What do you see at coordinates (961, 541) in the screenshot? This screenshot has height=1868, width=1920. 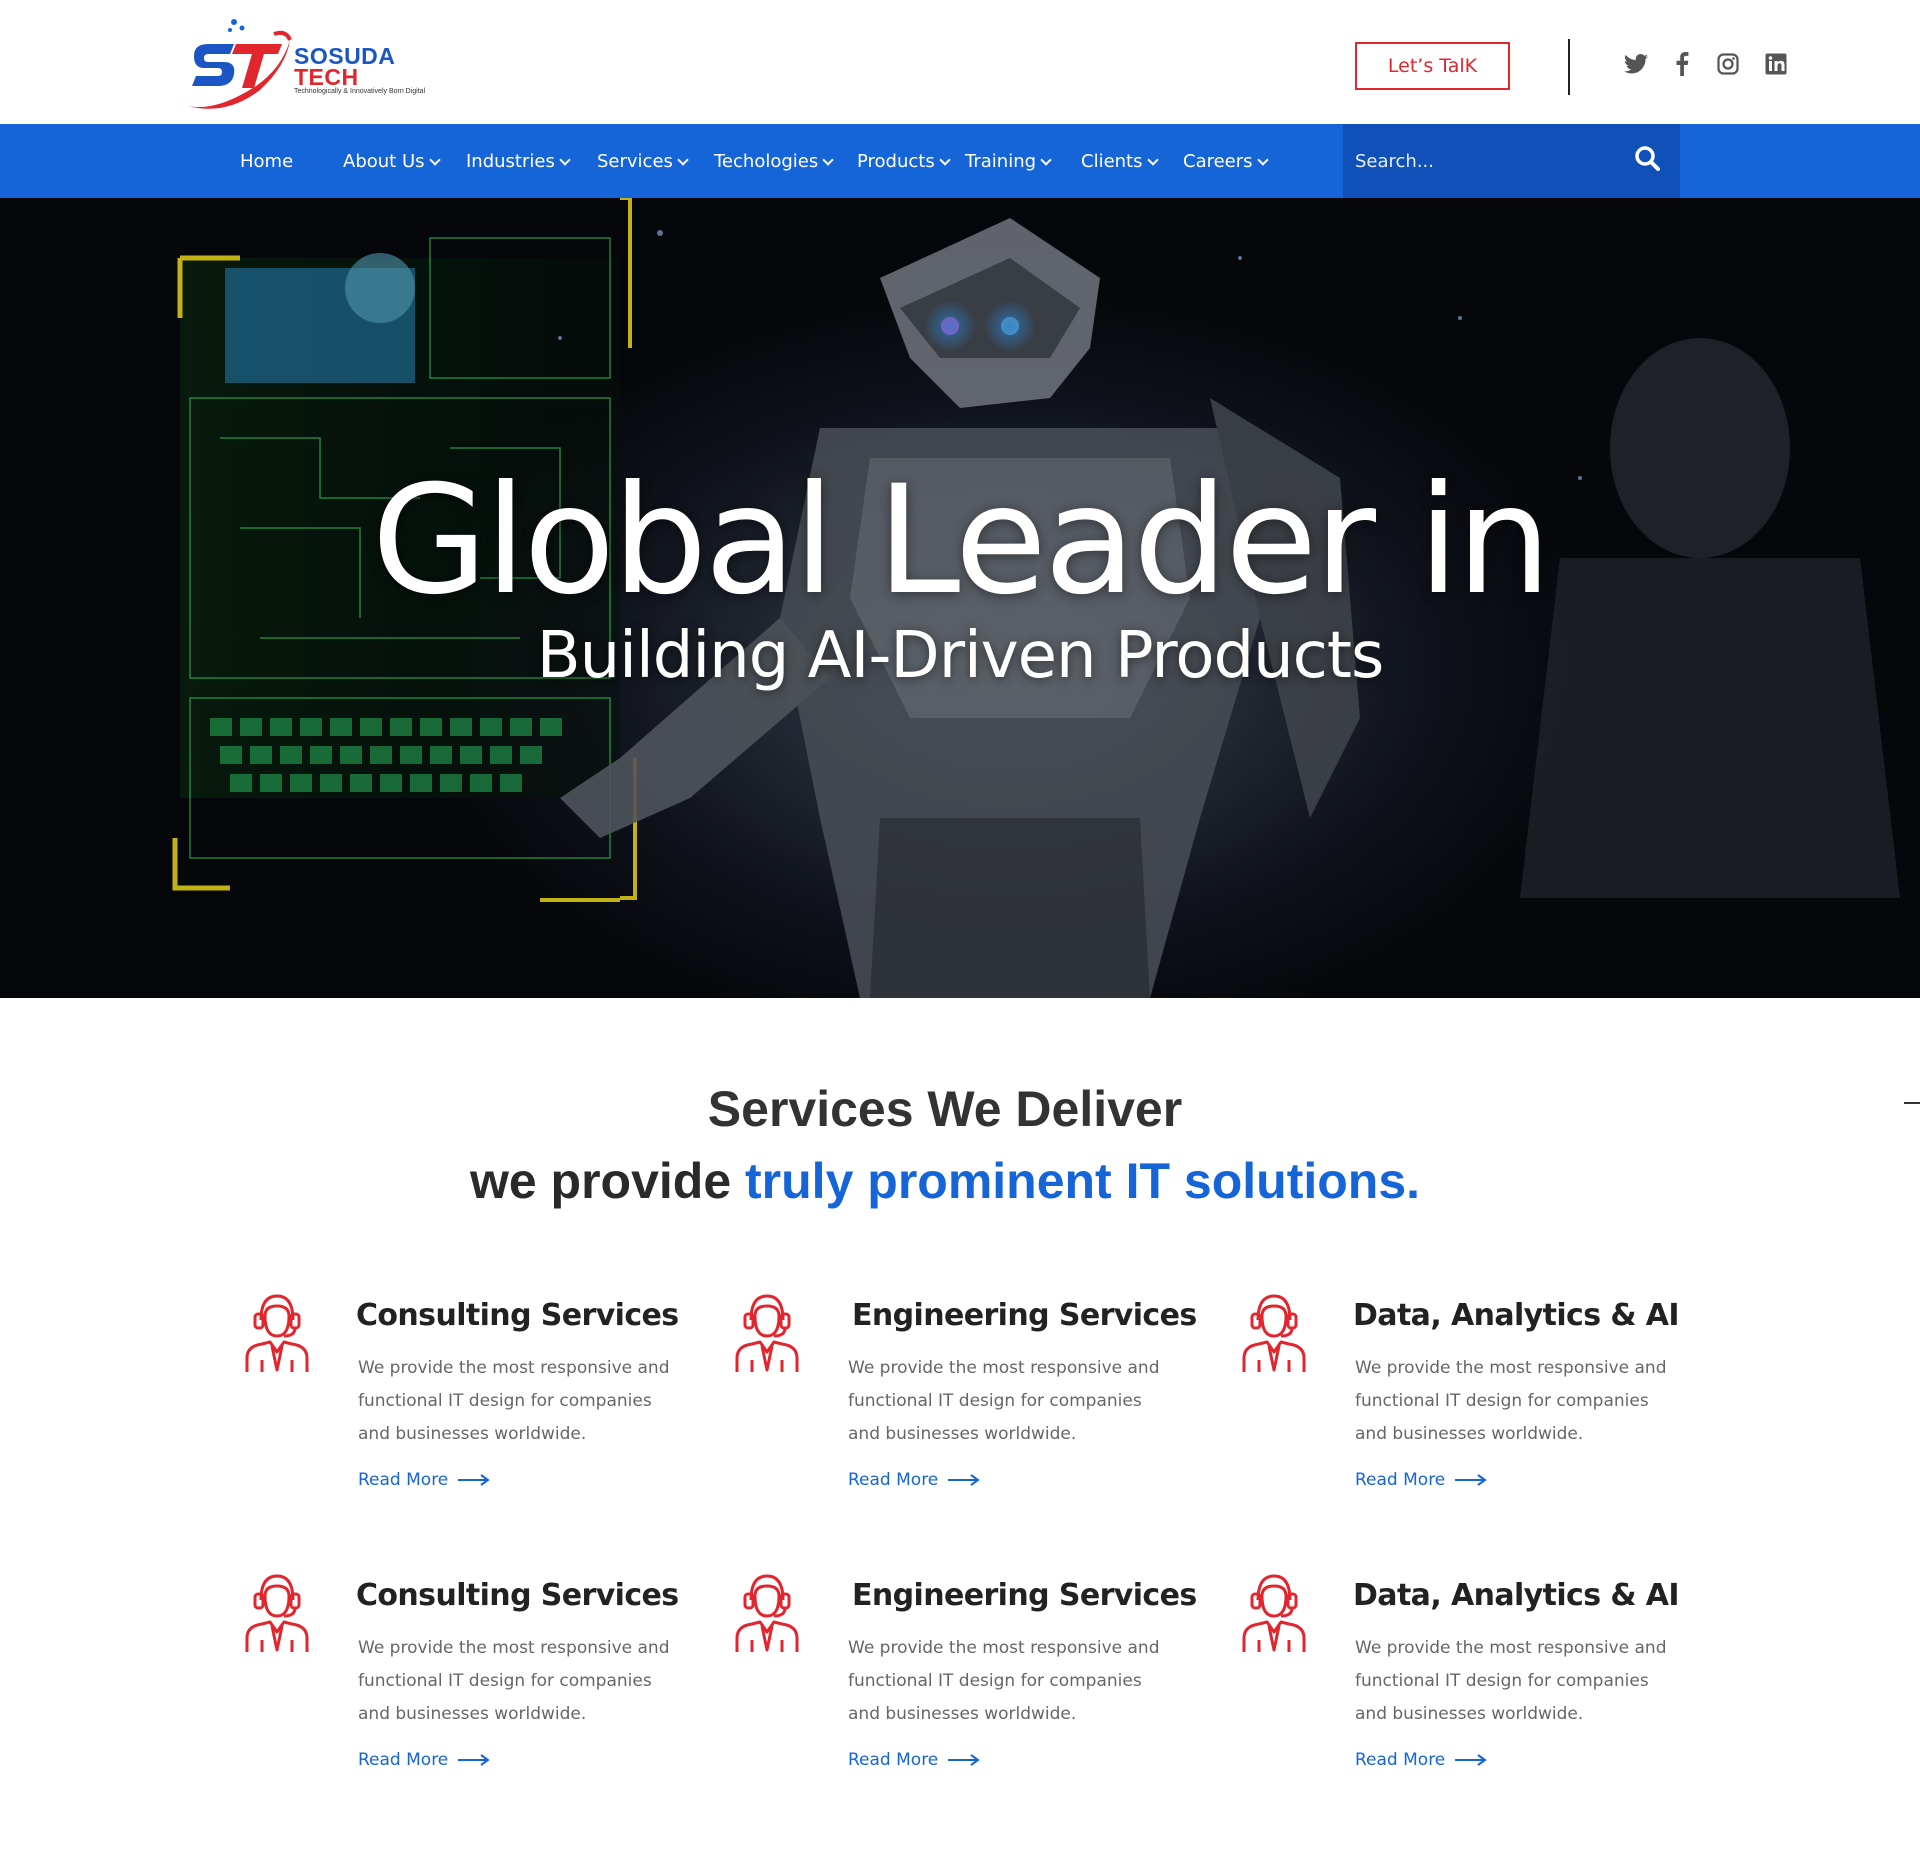 I see `hero-title: Global Leader in` at bounding box center [961, 541].